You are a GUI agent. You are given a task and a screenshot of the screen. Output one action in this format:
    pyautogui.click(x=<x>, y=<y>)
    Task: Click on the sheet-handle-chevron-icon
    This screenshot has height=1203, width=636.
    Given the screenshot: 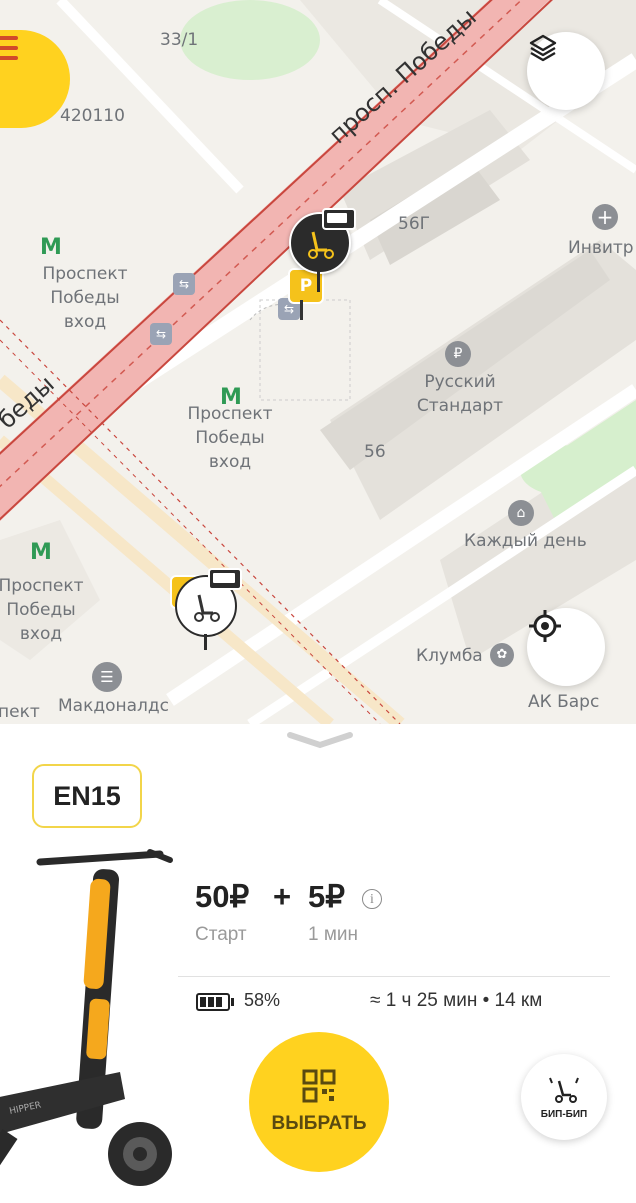 What is the action you would take?
    pyautogui.click(x=320, y=740)
    